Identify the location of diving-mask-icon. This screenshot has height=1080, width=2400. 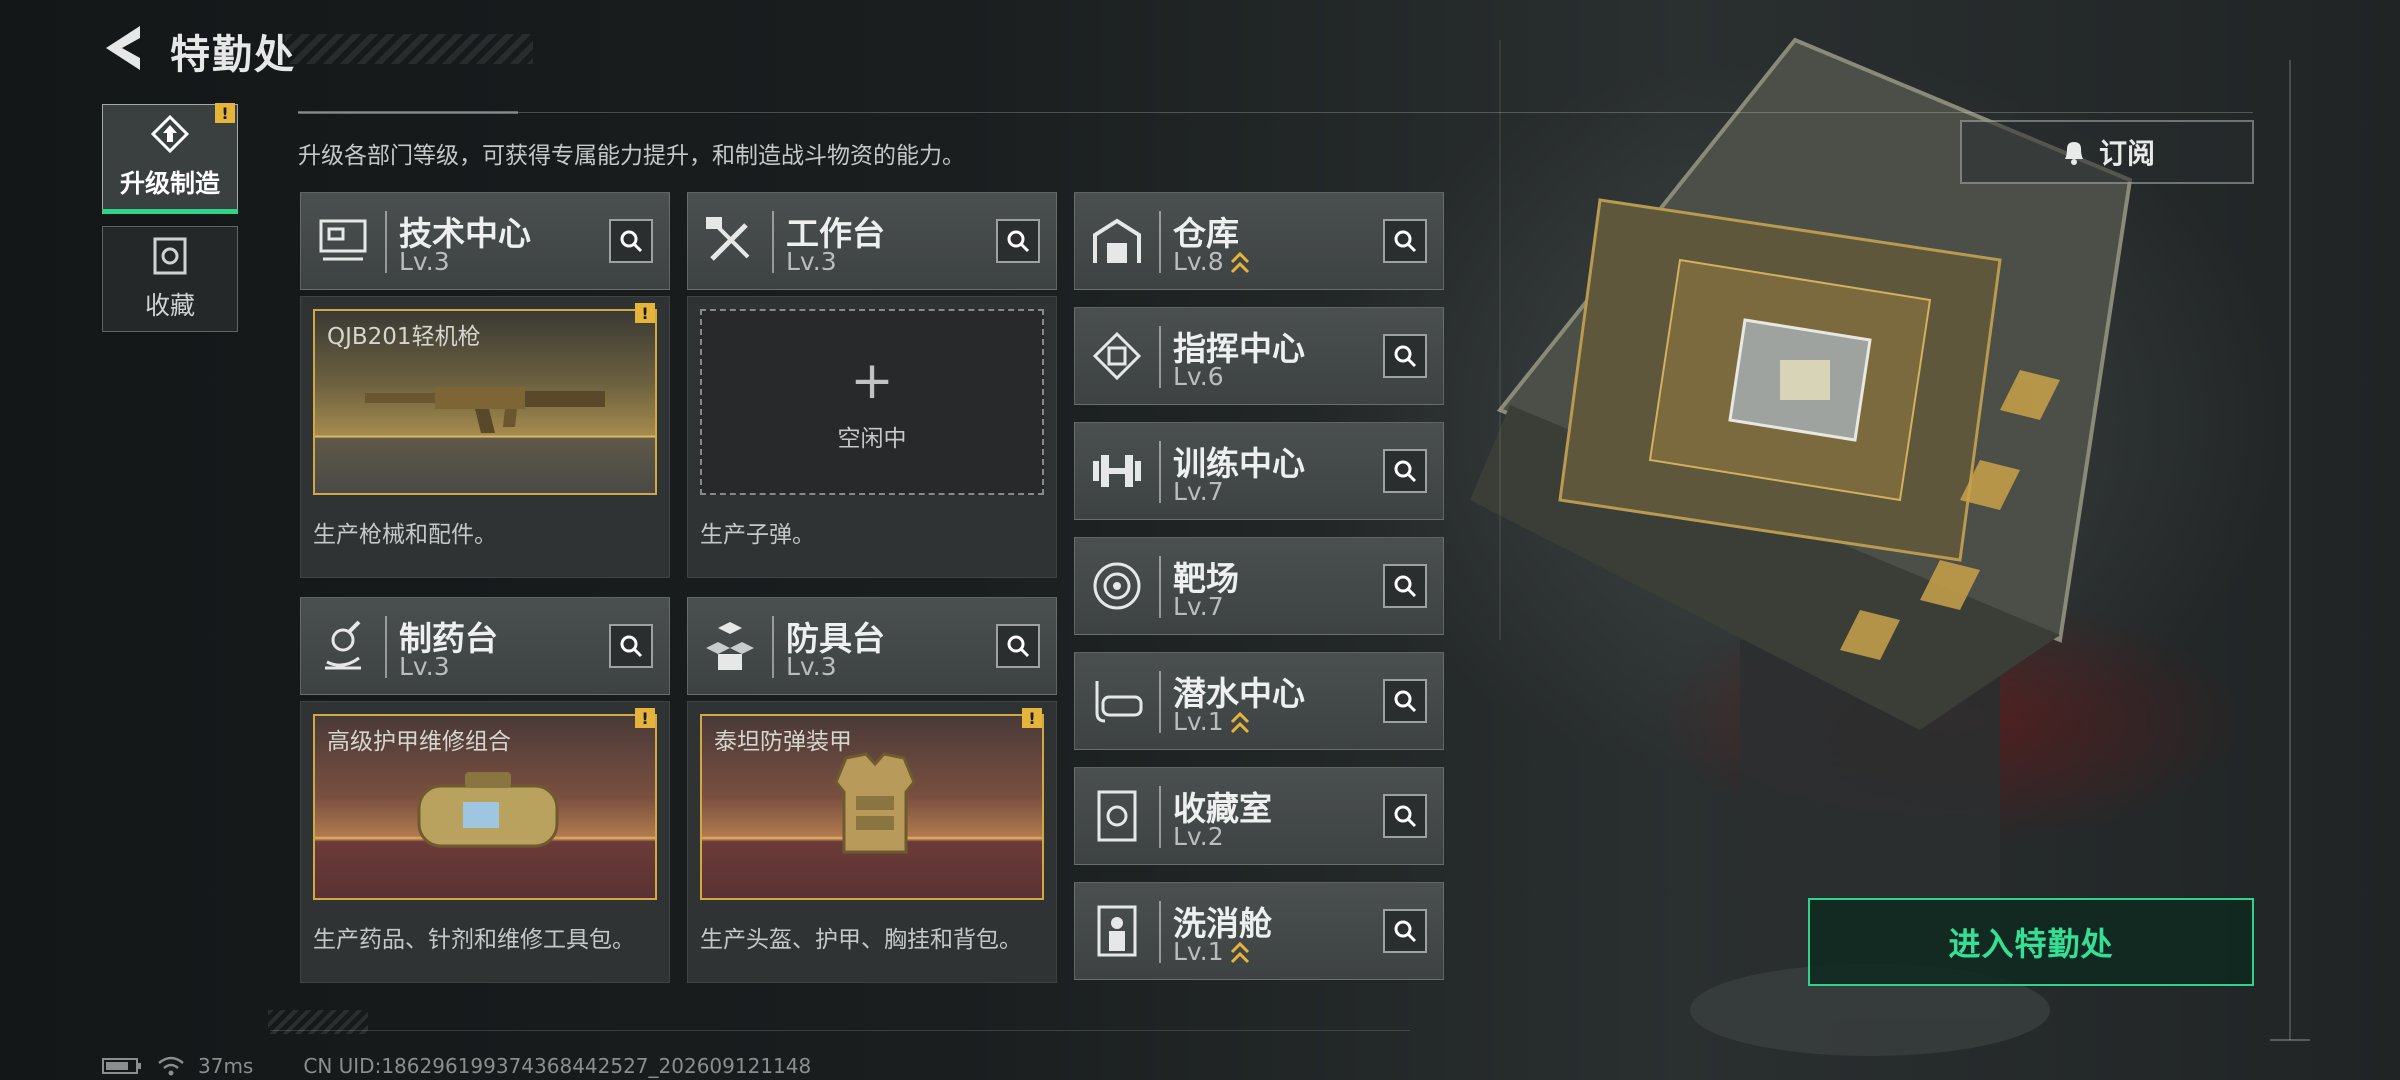
(1119, 702).